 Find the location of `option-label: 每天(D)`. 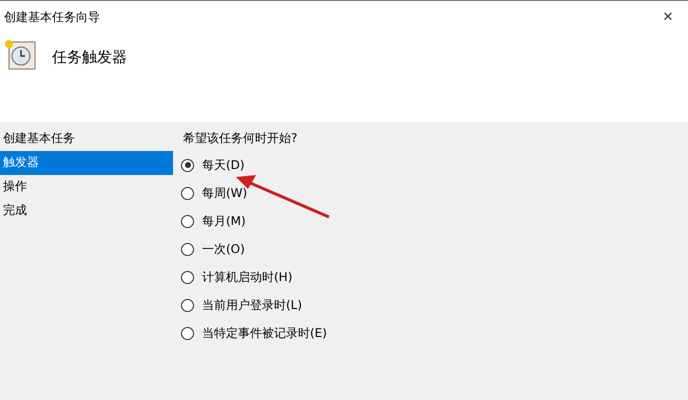

option-label: 每天(D) is located at coordinates (223, 165).